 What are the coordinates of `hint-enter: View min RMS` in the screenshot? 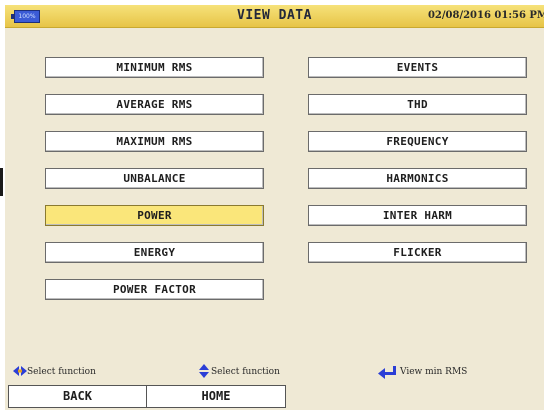 It's located at (453, 372).